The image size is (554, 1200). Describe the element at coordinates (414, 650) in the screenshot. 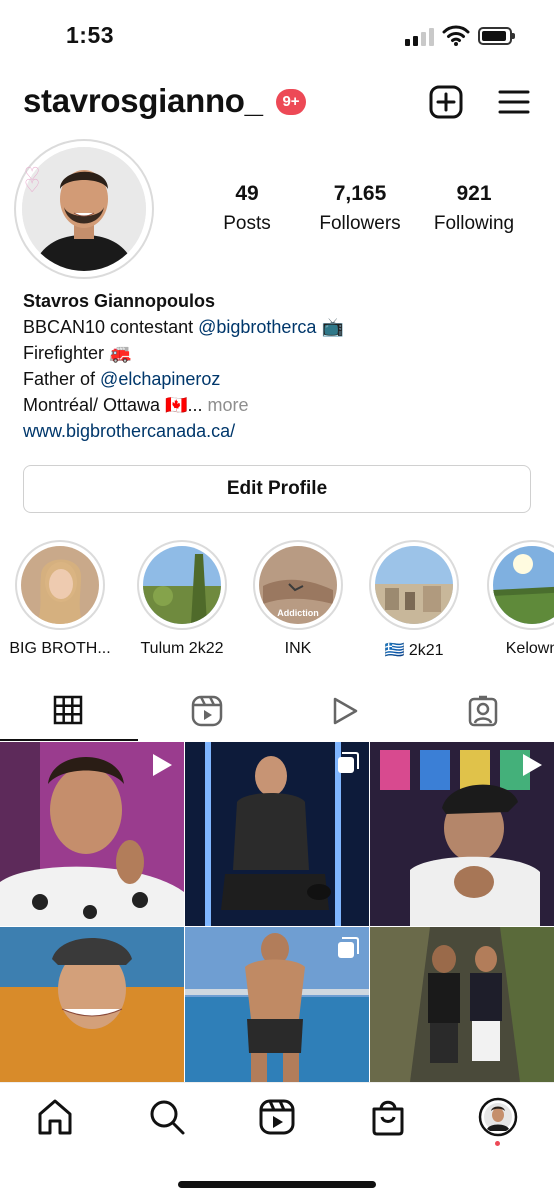

I see `highlight-label: 🇬🇷 2k21` at that location.